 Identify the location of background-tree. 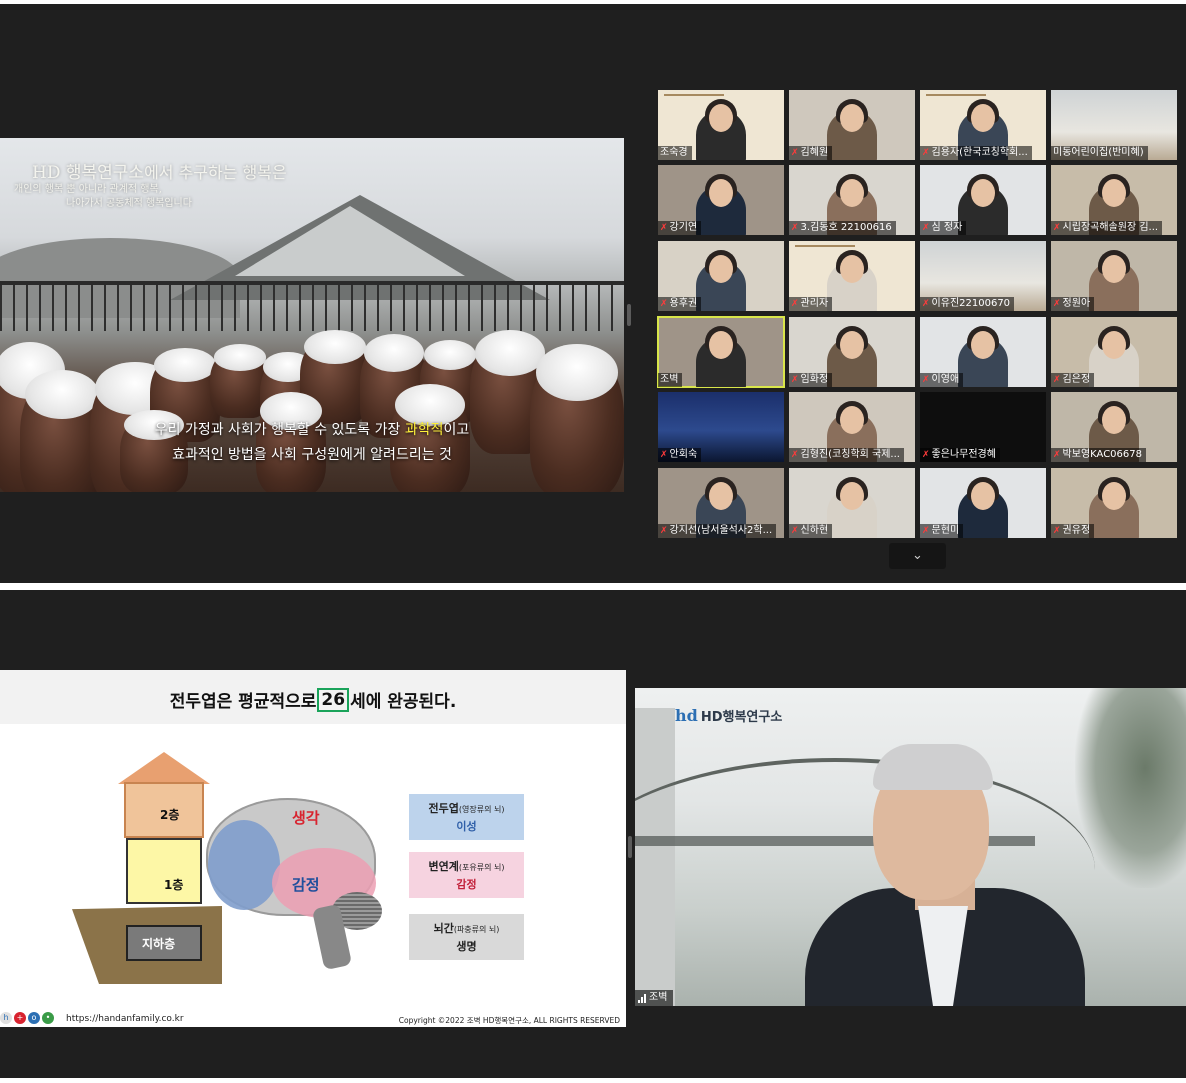
(1130, 788).